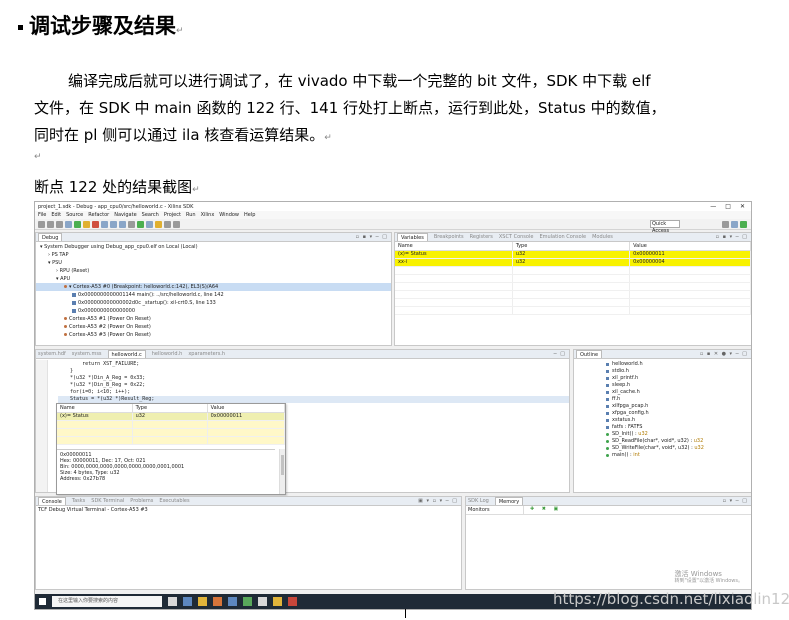 Image resolution: width=789 pixels, height=620 pixels. I want to click on save-icon, so click(50, 224).